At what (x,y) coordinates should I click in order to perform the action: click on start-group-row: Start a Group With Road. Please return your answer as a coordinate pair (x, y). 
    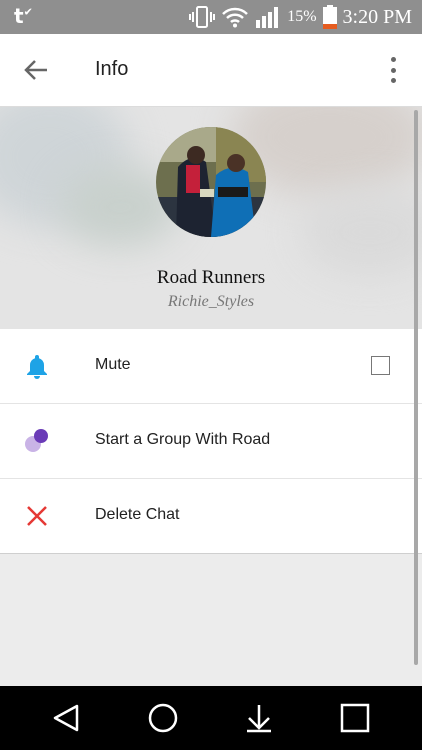
    Looking at the image, I should click on (211, 440).